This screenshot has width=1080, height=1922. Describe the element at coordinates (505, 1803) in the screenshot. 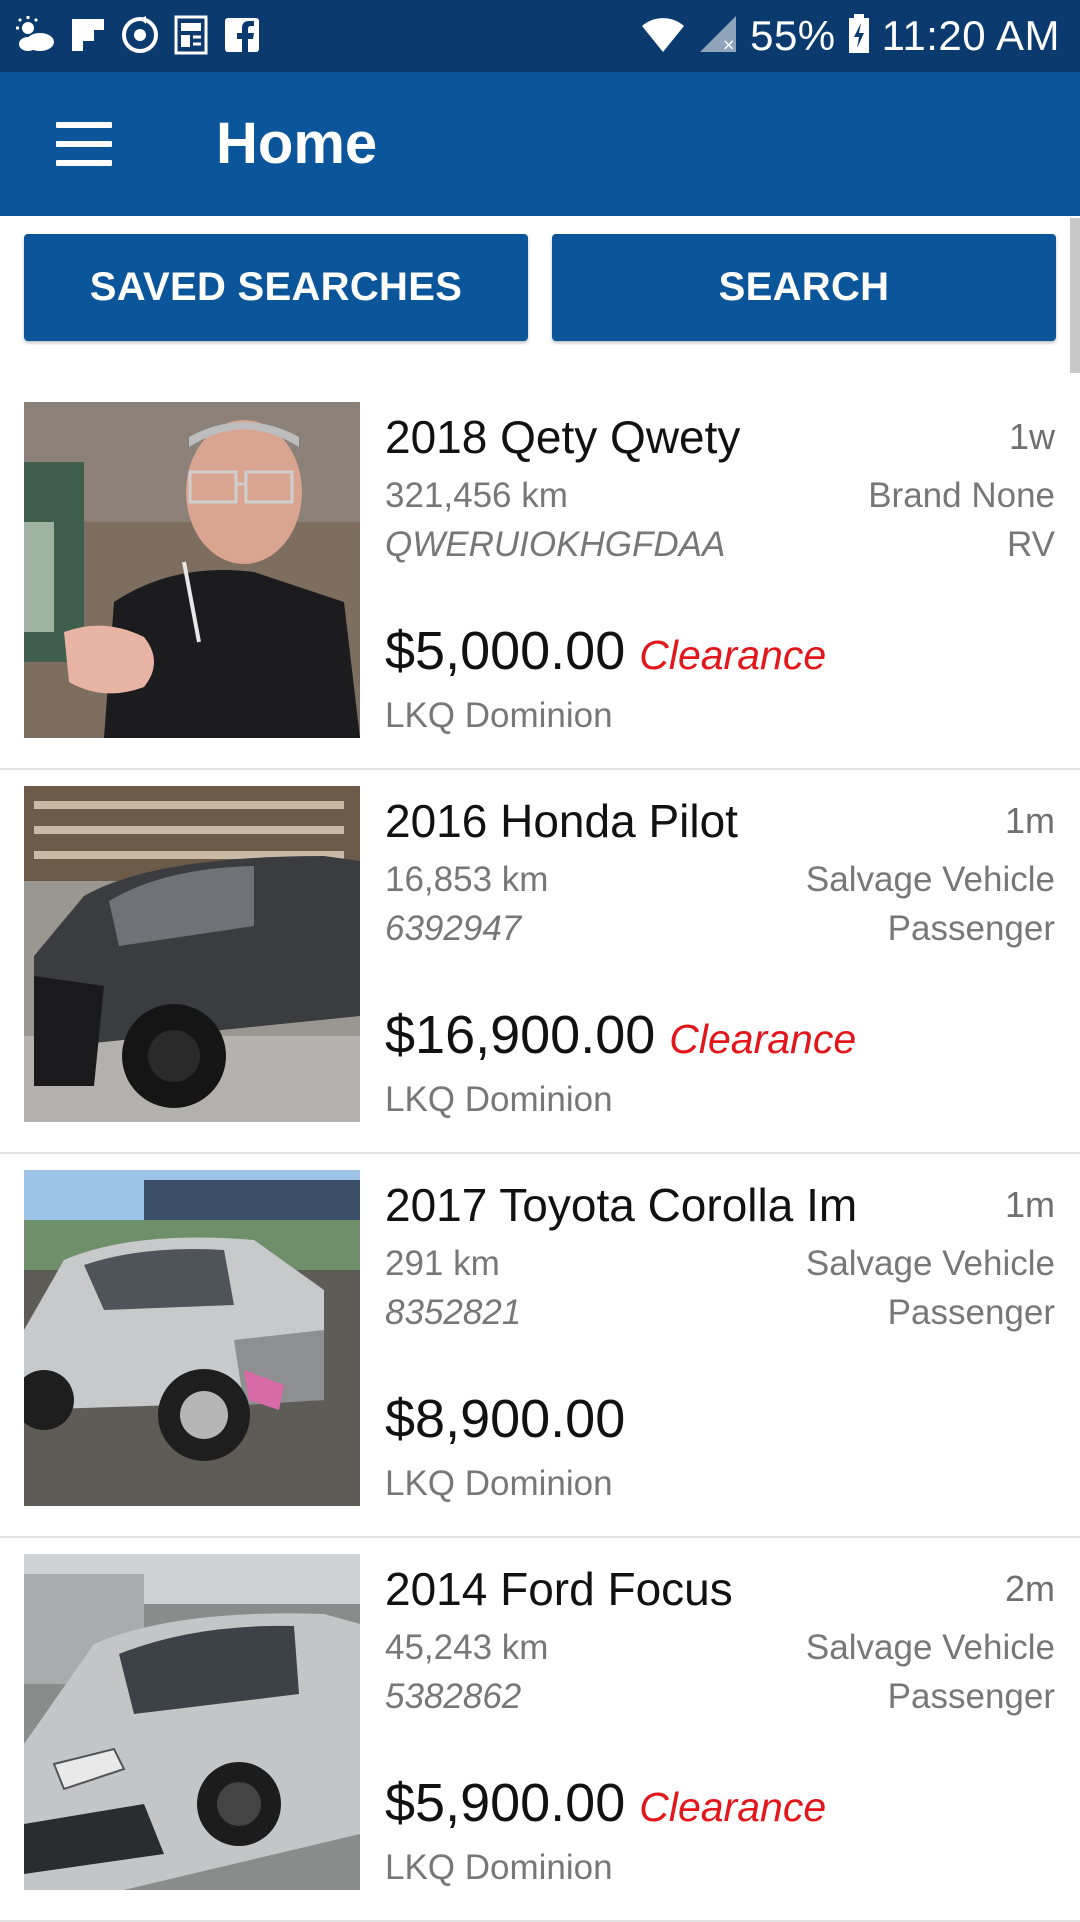

I see `listing-price: $5,900.00` at that location.